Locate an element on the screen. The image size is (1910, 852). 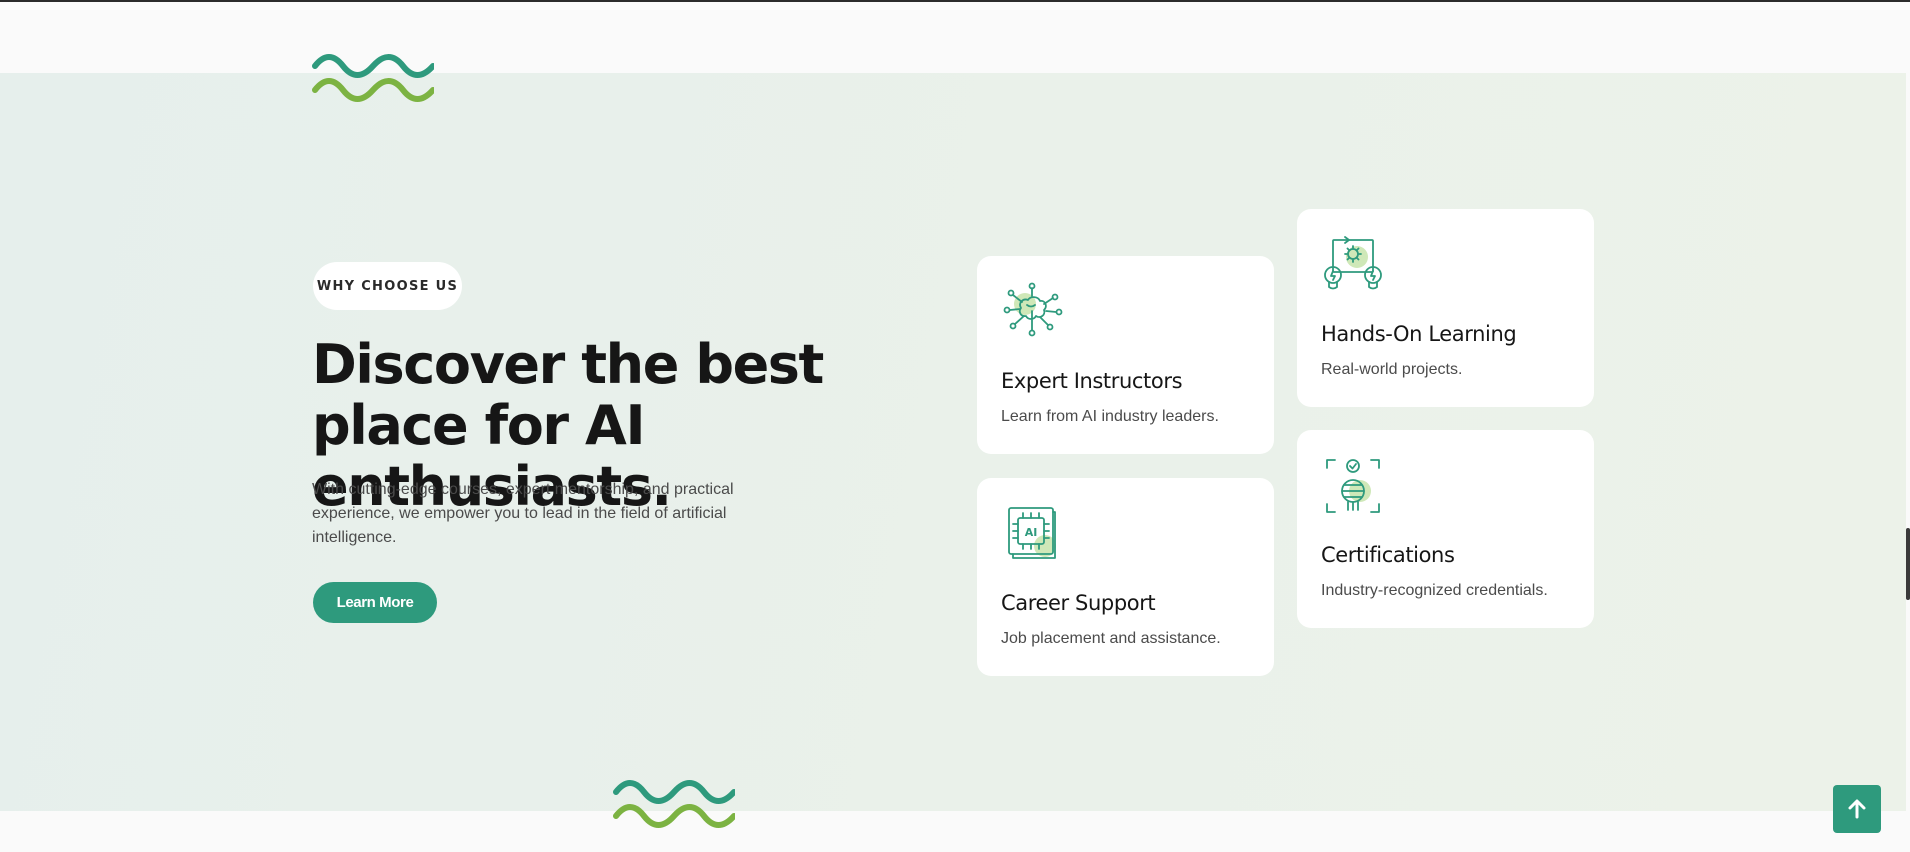
brain-network-icon is located at coordinates (1033, 312).